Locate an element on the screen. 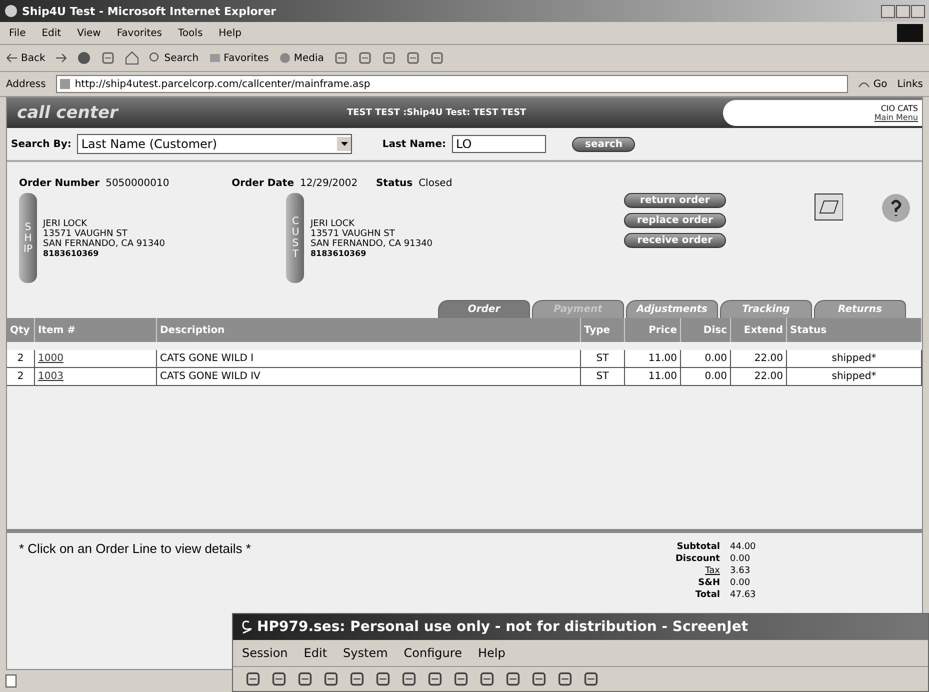 Image resolution: width=929 pixels, height=692 pixels. links-label: Links is located at coordinates (910, 84).